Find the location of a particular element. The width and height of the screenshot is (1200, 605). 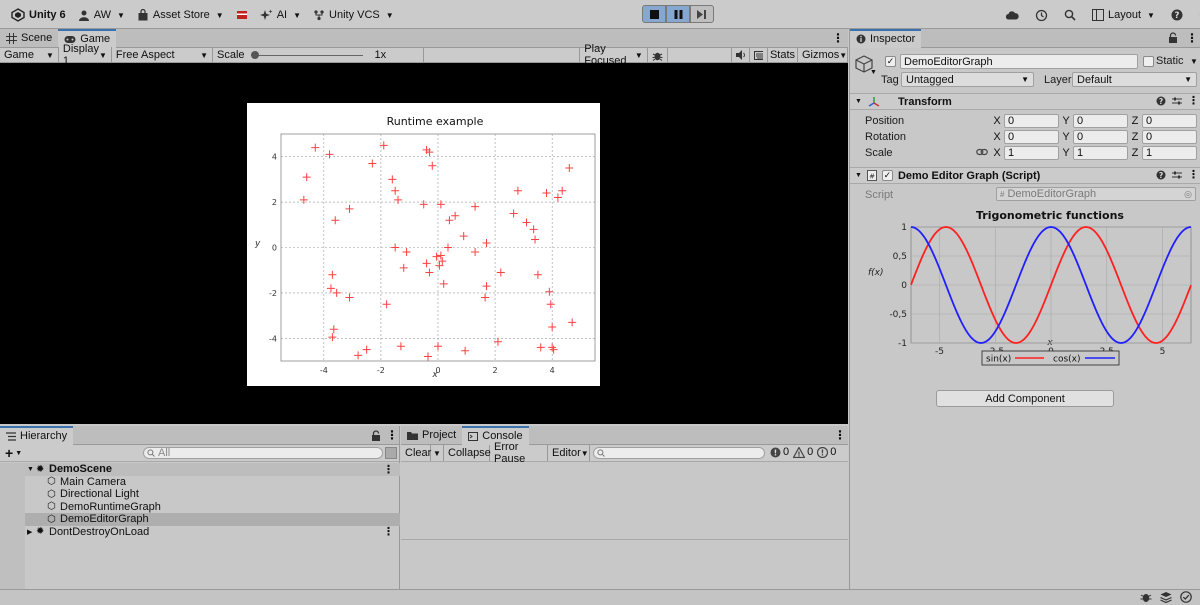

asset-store-dropdown: Asset Store ▼ is located at coordinates (180, 15).